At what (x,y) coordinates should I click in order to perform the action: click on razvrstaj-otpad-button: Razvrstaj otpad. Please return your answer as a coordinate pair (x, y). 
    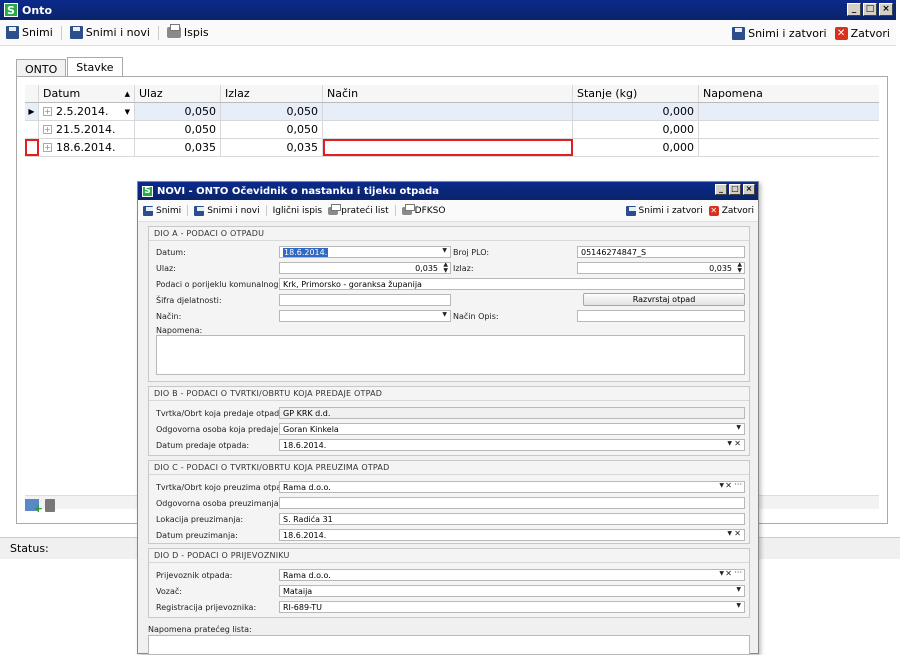
    Looking at the image, I should click on (664, 299).